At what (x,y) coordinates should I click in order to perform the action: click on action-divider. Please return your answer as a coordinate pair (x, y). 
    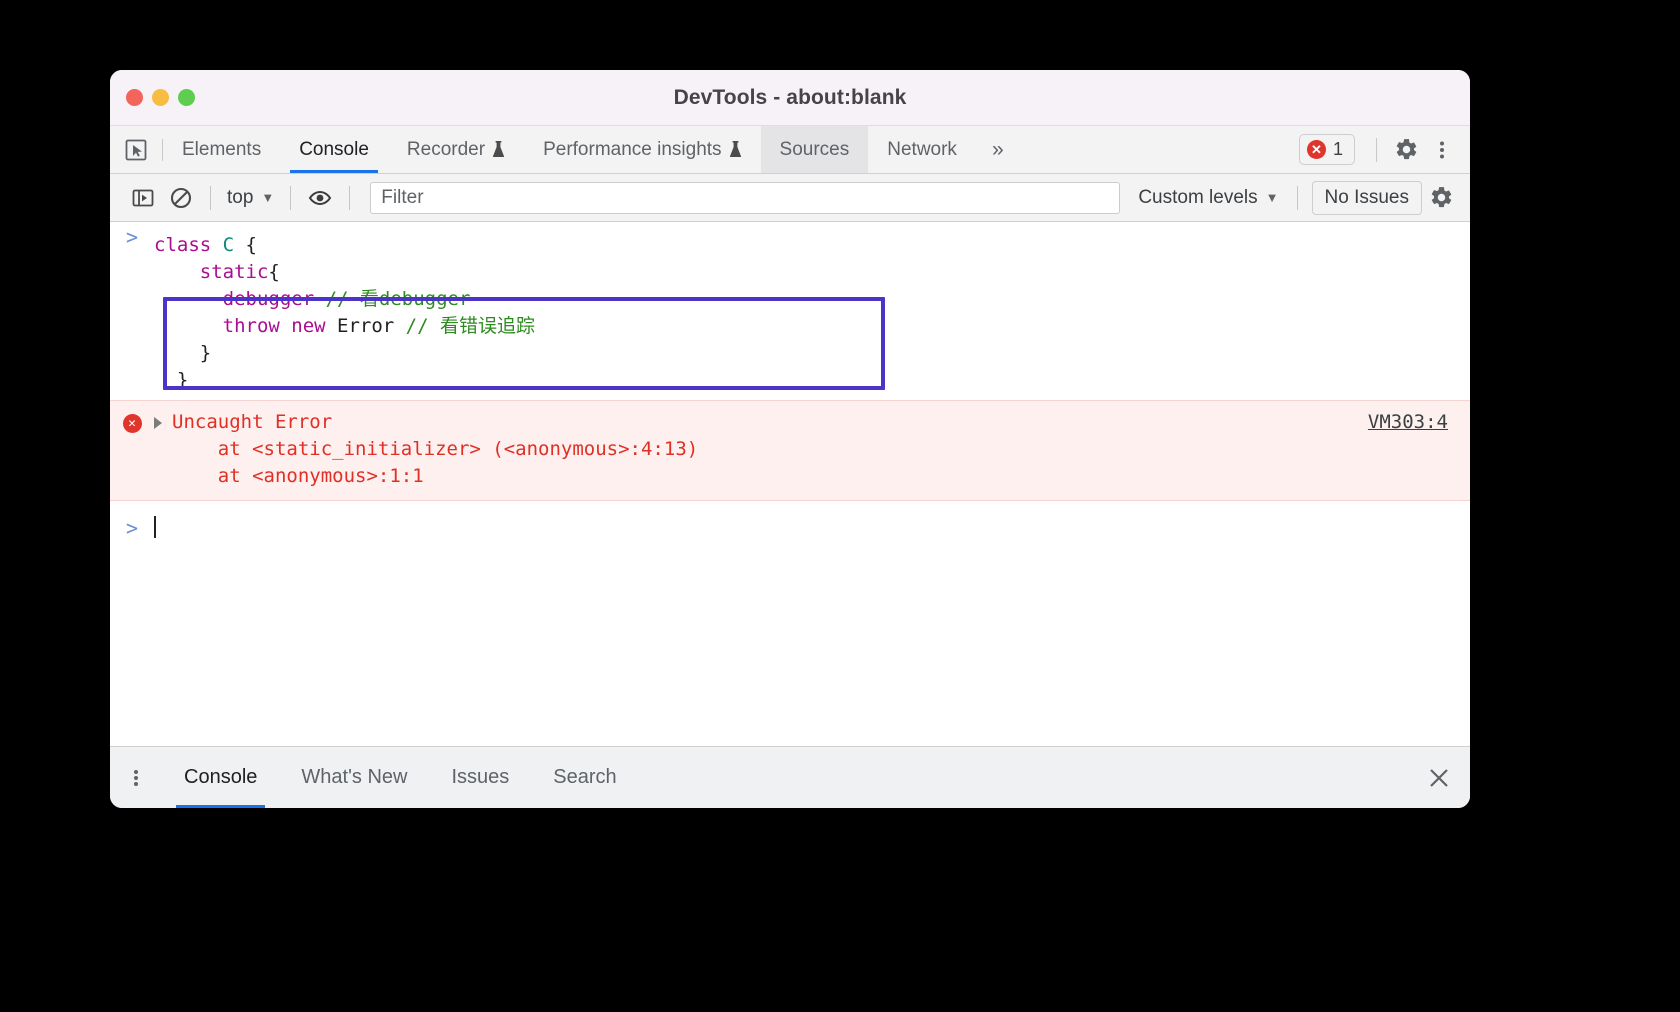
    Looking at the image, I should click on (1376, 149).